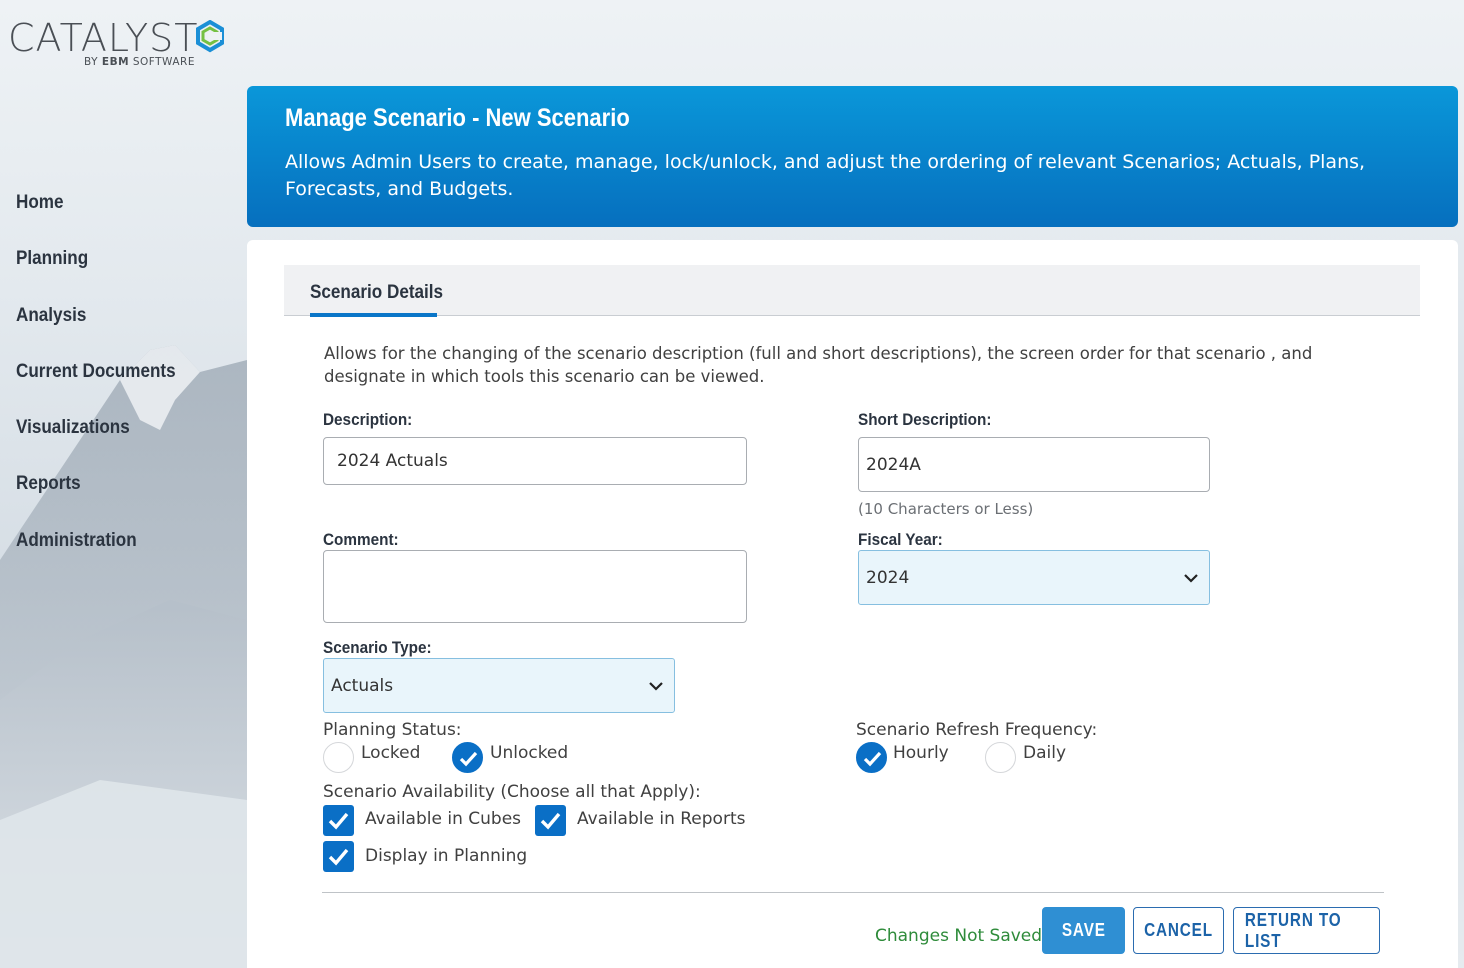  What do you see at coordinates (893, 464) in the screenshot?
I see `short-description-value: 2024A` at bounding box center [893, 464].